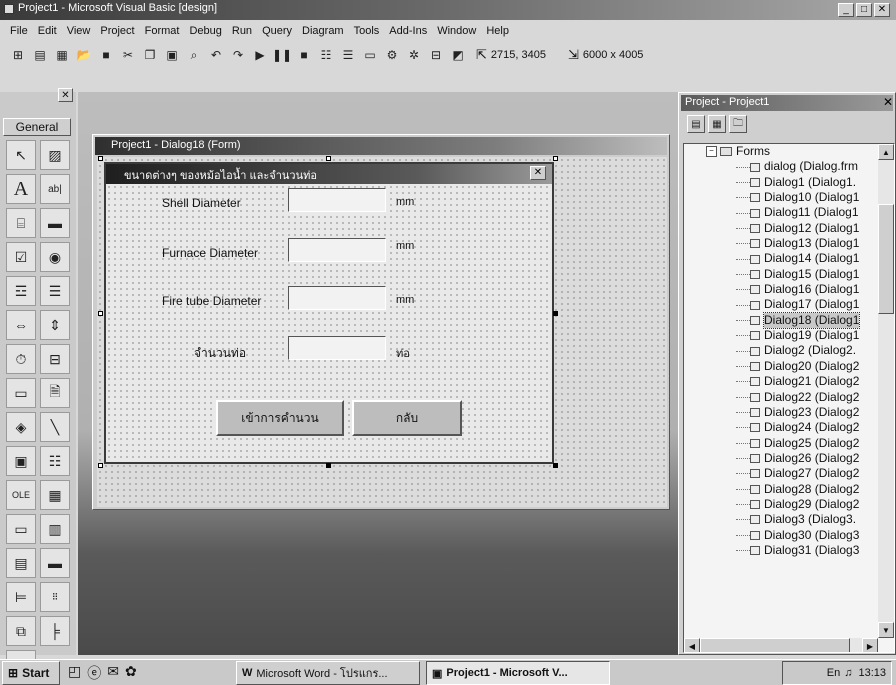 Image resolution: width=896 pixels, height=685 pixels. What do you see at coordinates (781, 243) in the screenshot?
I see `tree-item: Dialog13 (Dialog1` at bounding box center [781, 243].